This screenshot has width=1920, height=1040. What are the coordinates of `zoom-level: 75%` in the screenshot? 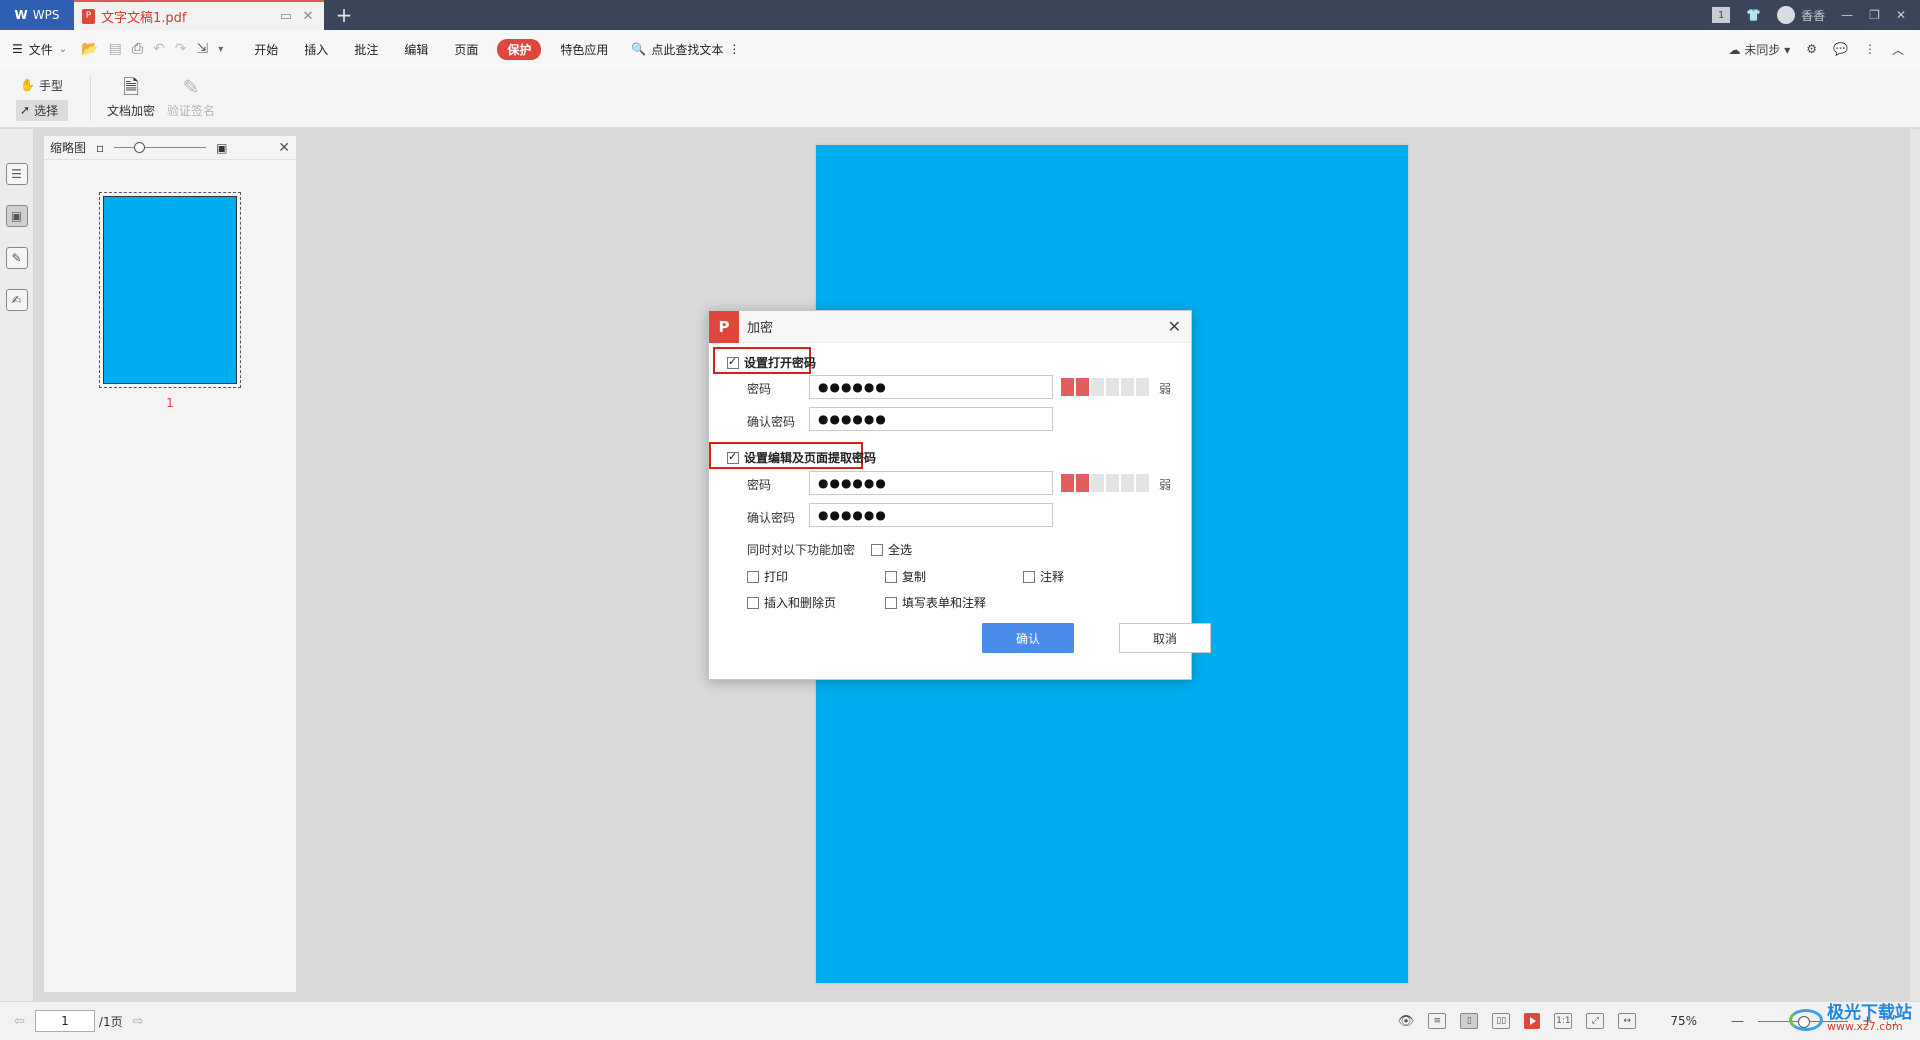 It's located at (1683, 1021).